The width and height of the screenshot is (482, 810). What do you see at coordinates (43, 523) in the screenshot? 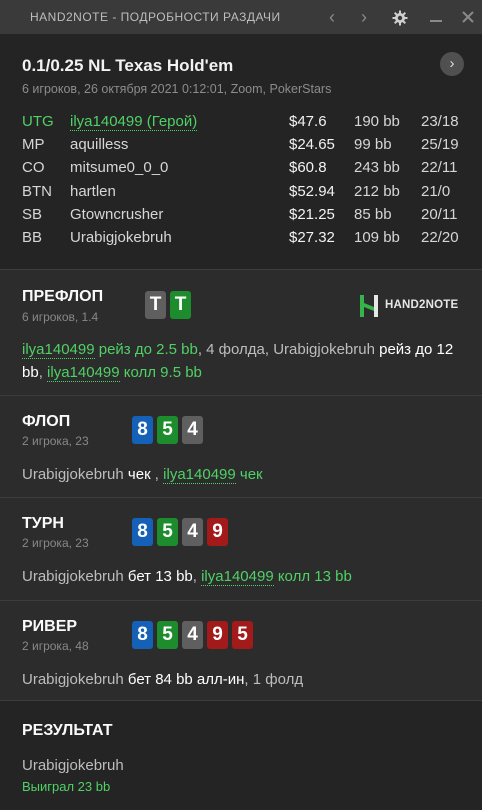
I see `street-title: ТУРН` at bounding box center [43, 523].